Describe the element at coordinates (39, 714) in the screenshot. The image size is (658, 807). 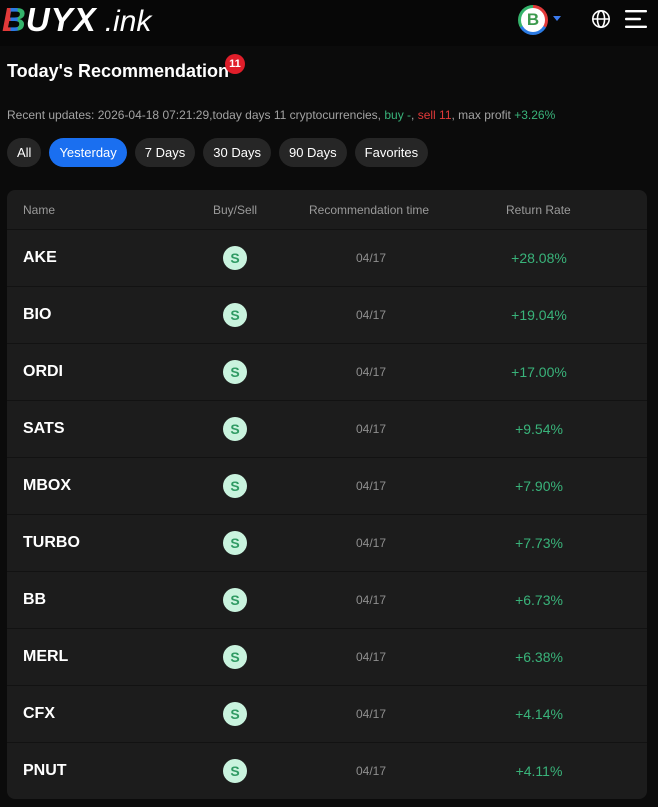
I see `coin-name: CFX` at that location.